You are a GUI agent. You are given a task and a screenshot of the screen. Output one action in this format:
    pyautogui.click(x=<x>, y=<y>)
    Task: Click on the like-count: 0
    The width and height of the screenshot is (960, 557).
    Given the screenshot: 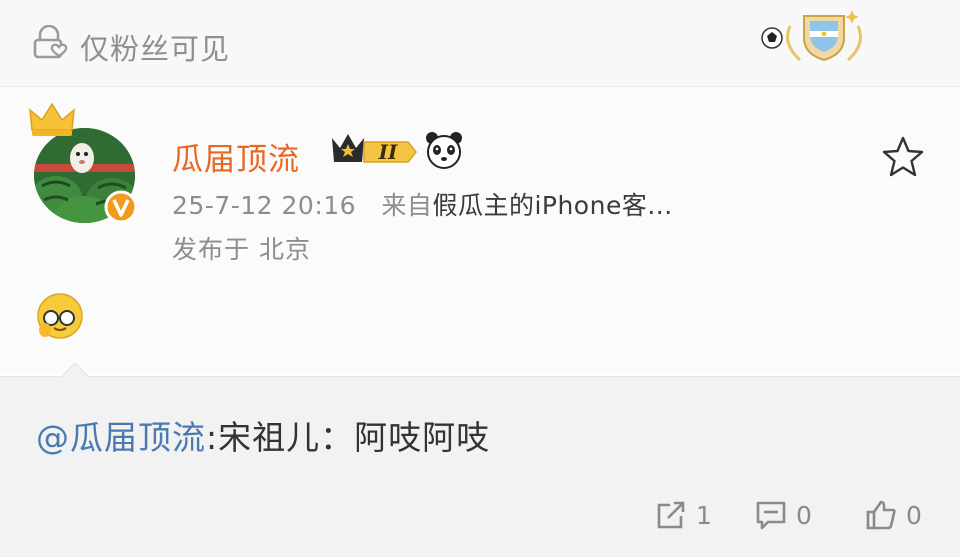 What is the action you would take?
    pyautogui.click(x=914, y=515)
    